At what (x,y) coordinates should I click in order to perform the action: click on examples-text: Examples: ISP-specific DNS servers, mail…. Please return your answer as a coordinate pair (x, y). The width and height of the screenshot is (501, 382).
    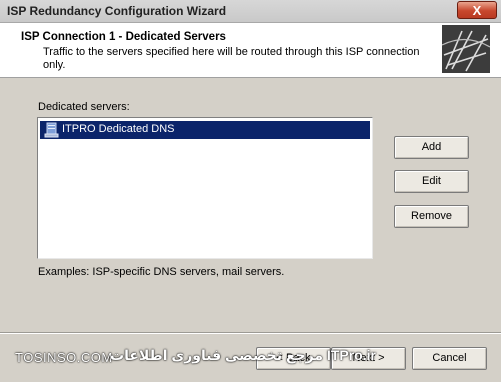
    Looking at the image, I should click on (161, 272).